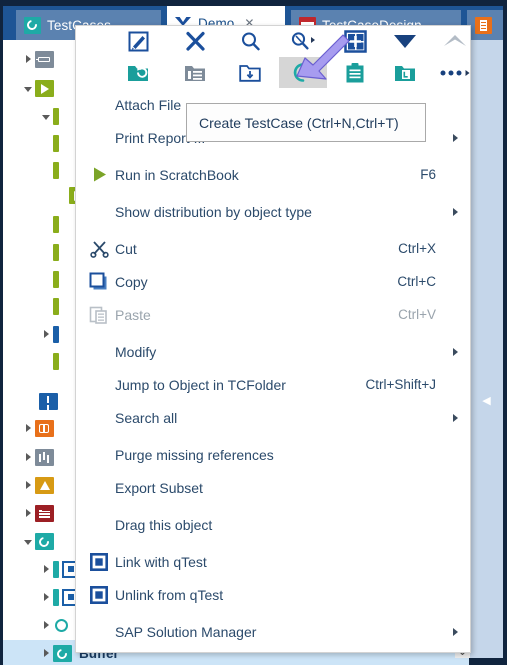  Describe the element at coordinates (99, 314) in the screenshot. I see `paste-icon` at that location.